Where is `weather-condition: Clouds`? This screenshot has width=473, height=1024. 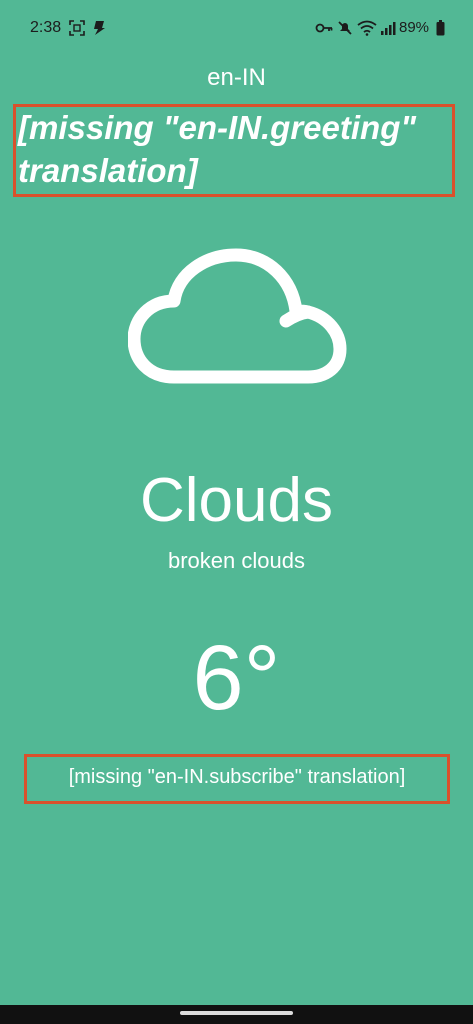
weather-condition: Clouds is located at coordinates (236, 500).